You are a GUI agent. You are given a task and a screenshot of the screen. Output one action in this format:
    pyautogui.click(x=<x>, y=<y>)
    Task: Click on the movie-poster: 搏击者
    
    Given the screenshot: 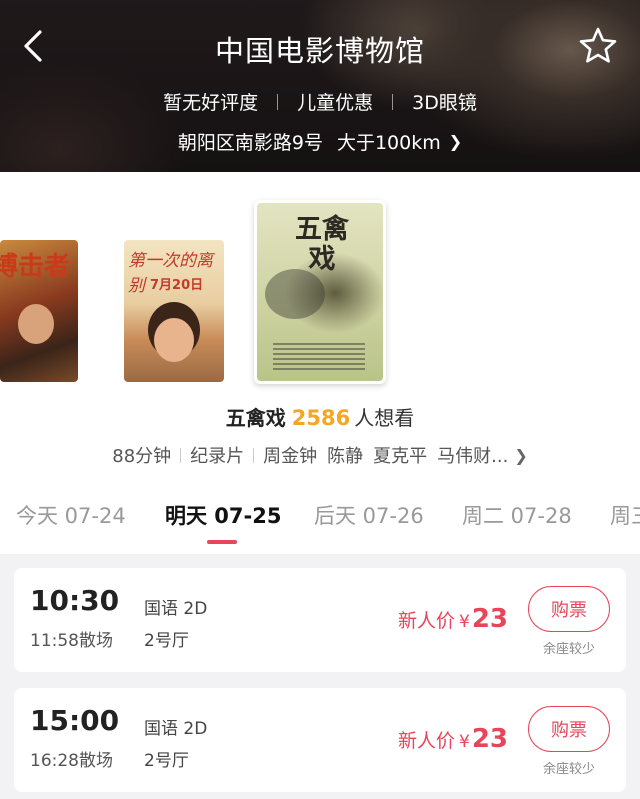 What is the action you would take?
    pyautogui.click(x=39, y=311)
    